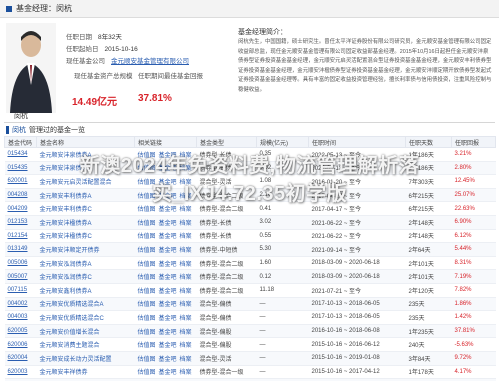 The image size is (499, 381). What do you see at coordinates (66, 265) in the screenshot?
I see `fund-name-link: 金元顺安泓润债券A` at bounding box center [66, 265].